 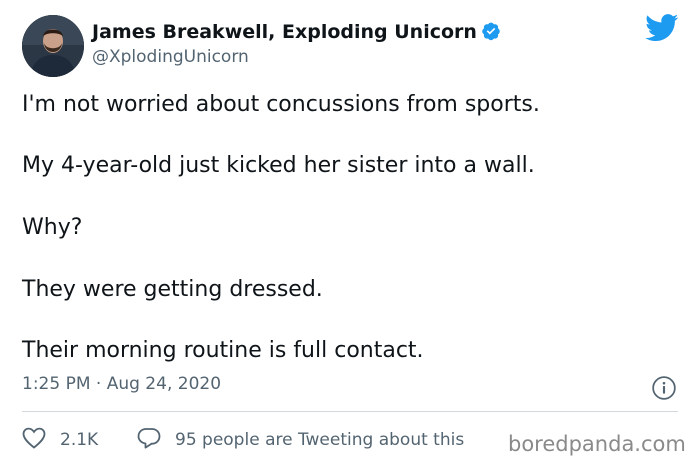 I want to click on reply-bubble-icon, so click(x=149, y=440).